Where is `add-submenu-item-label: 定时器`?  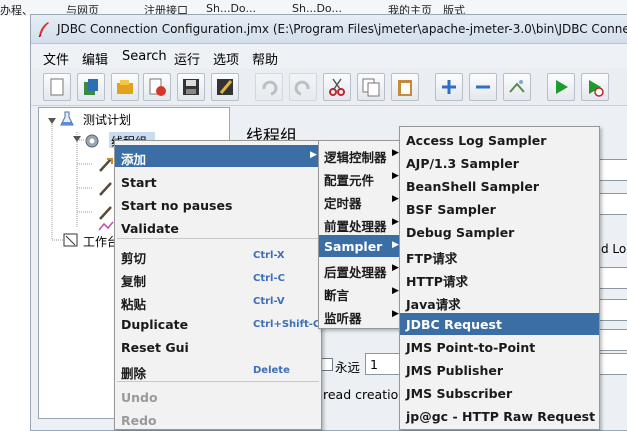
add-submenu-item-label: 定时器 is located at coordinates (343, 203).